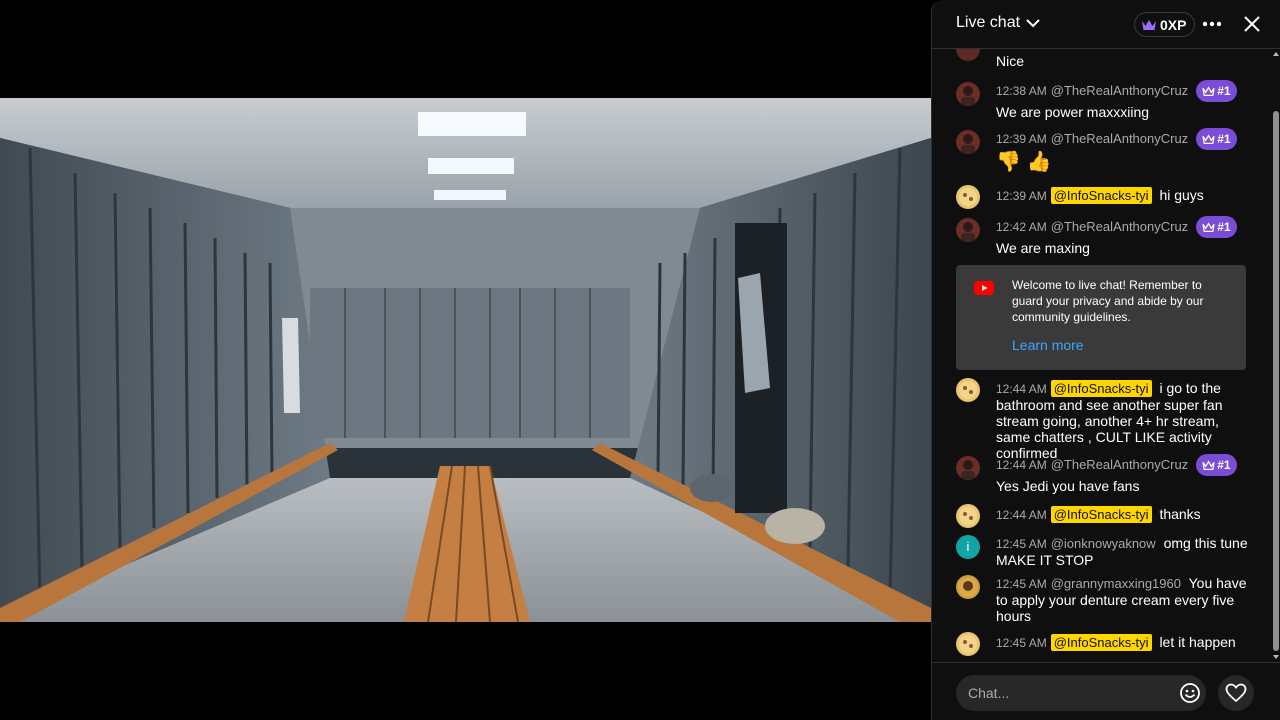  Describe the element at coordinates (984, 288) in the screenshot. I see `youtube-icon` at that location.